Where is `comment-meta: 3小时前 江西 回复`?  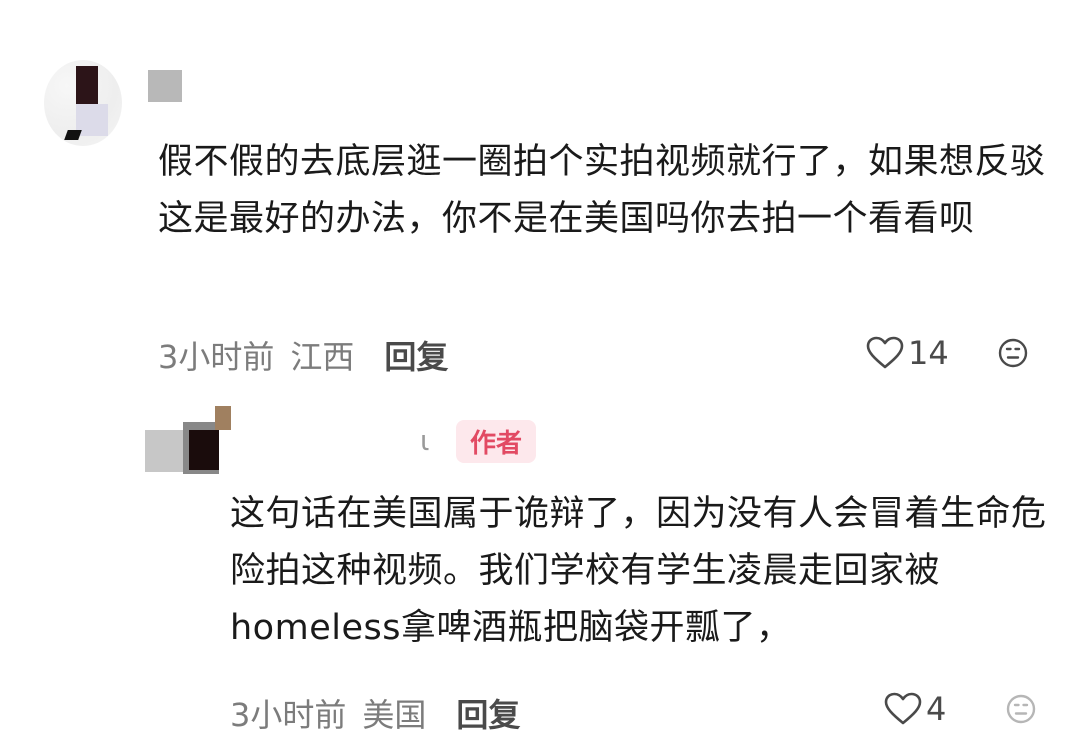 comment-meta: 3小时前 江西 回复 is located at coordinates (303, 355).